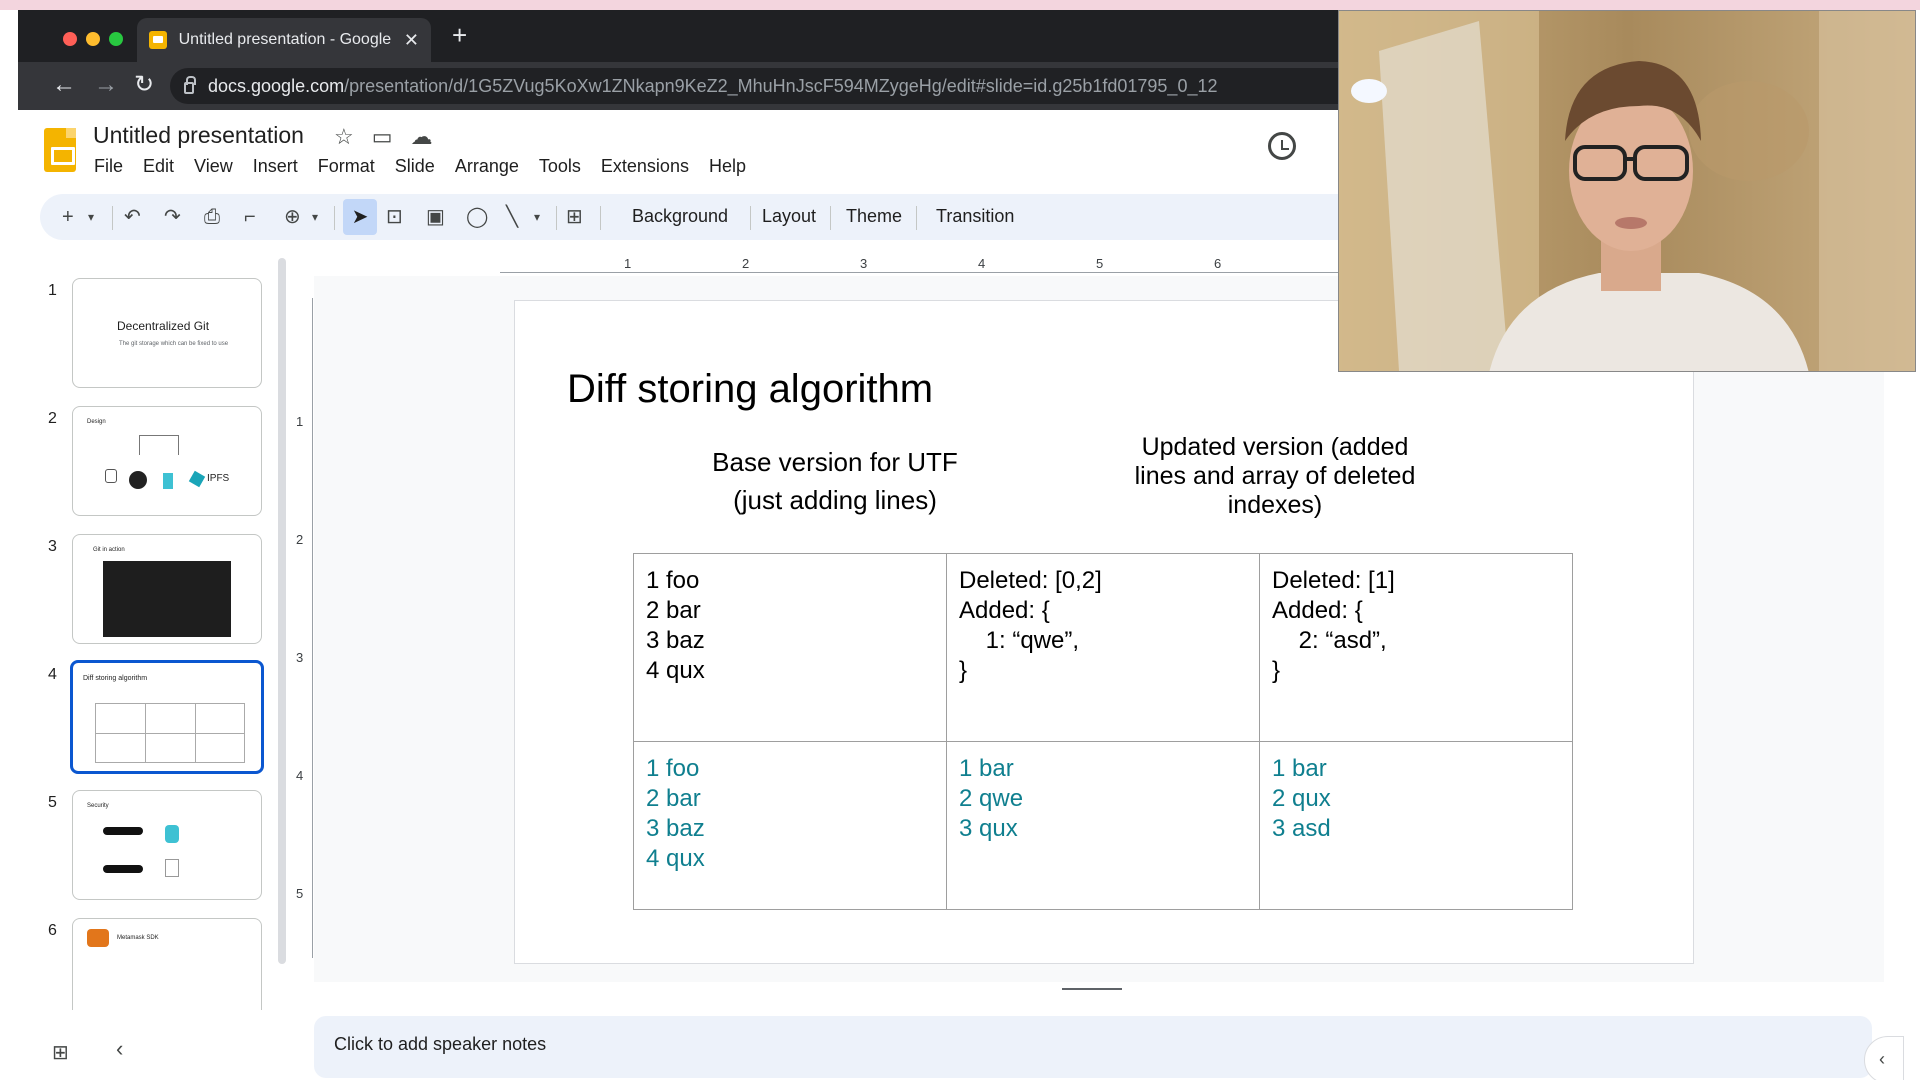  I want to click on new-tab-button: +, so click(459, 35).